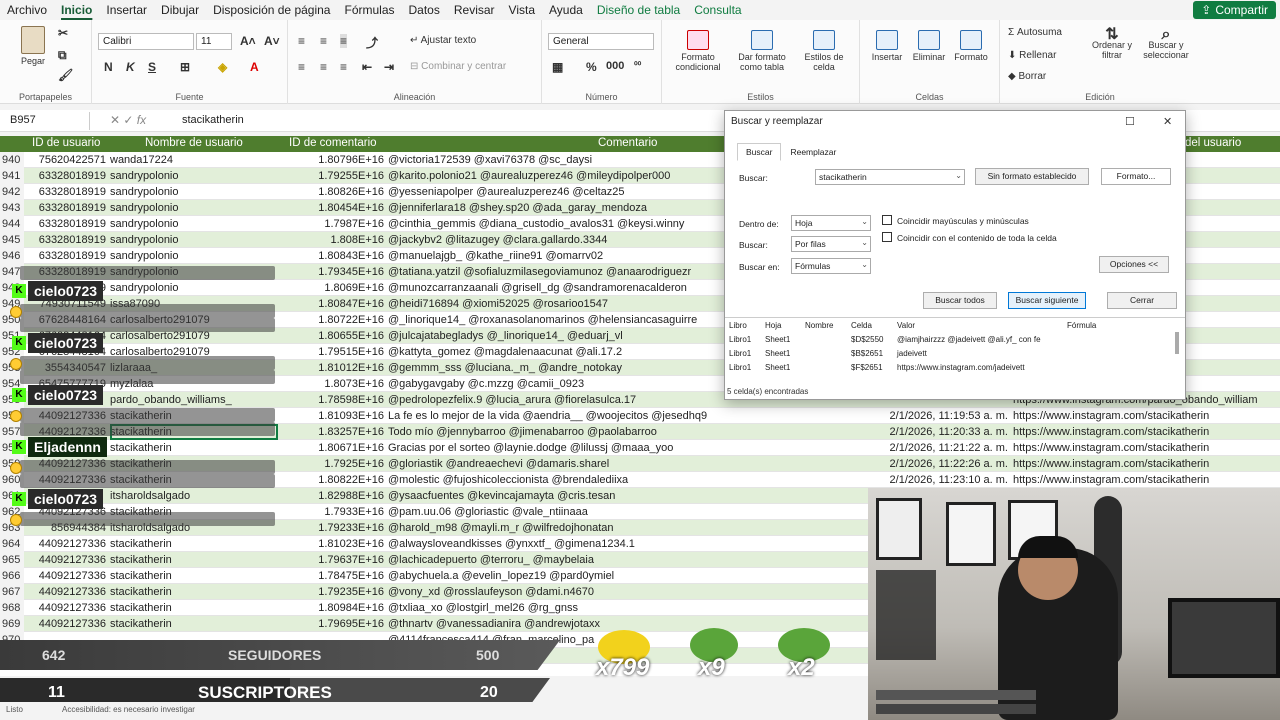  Describe the element at coordinates (68, 160) in the screenshot. I see `cell-user-id: 75620422571` at that location.